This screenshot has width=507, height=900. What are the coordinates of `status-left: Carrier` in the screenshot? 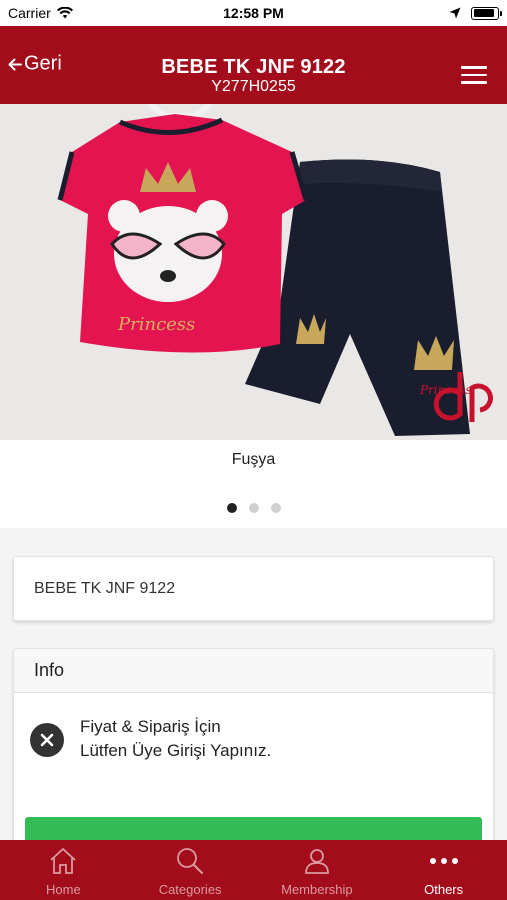 It's located at (40, 13).